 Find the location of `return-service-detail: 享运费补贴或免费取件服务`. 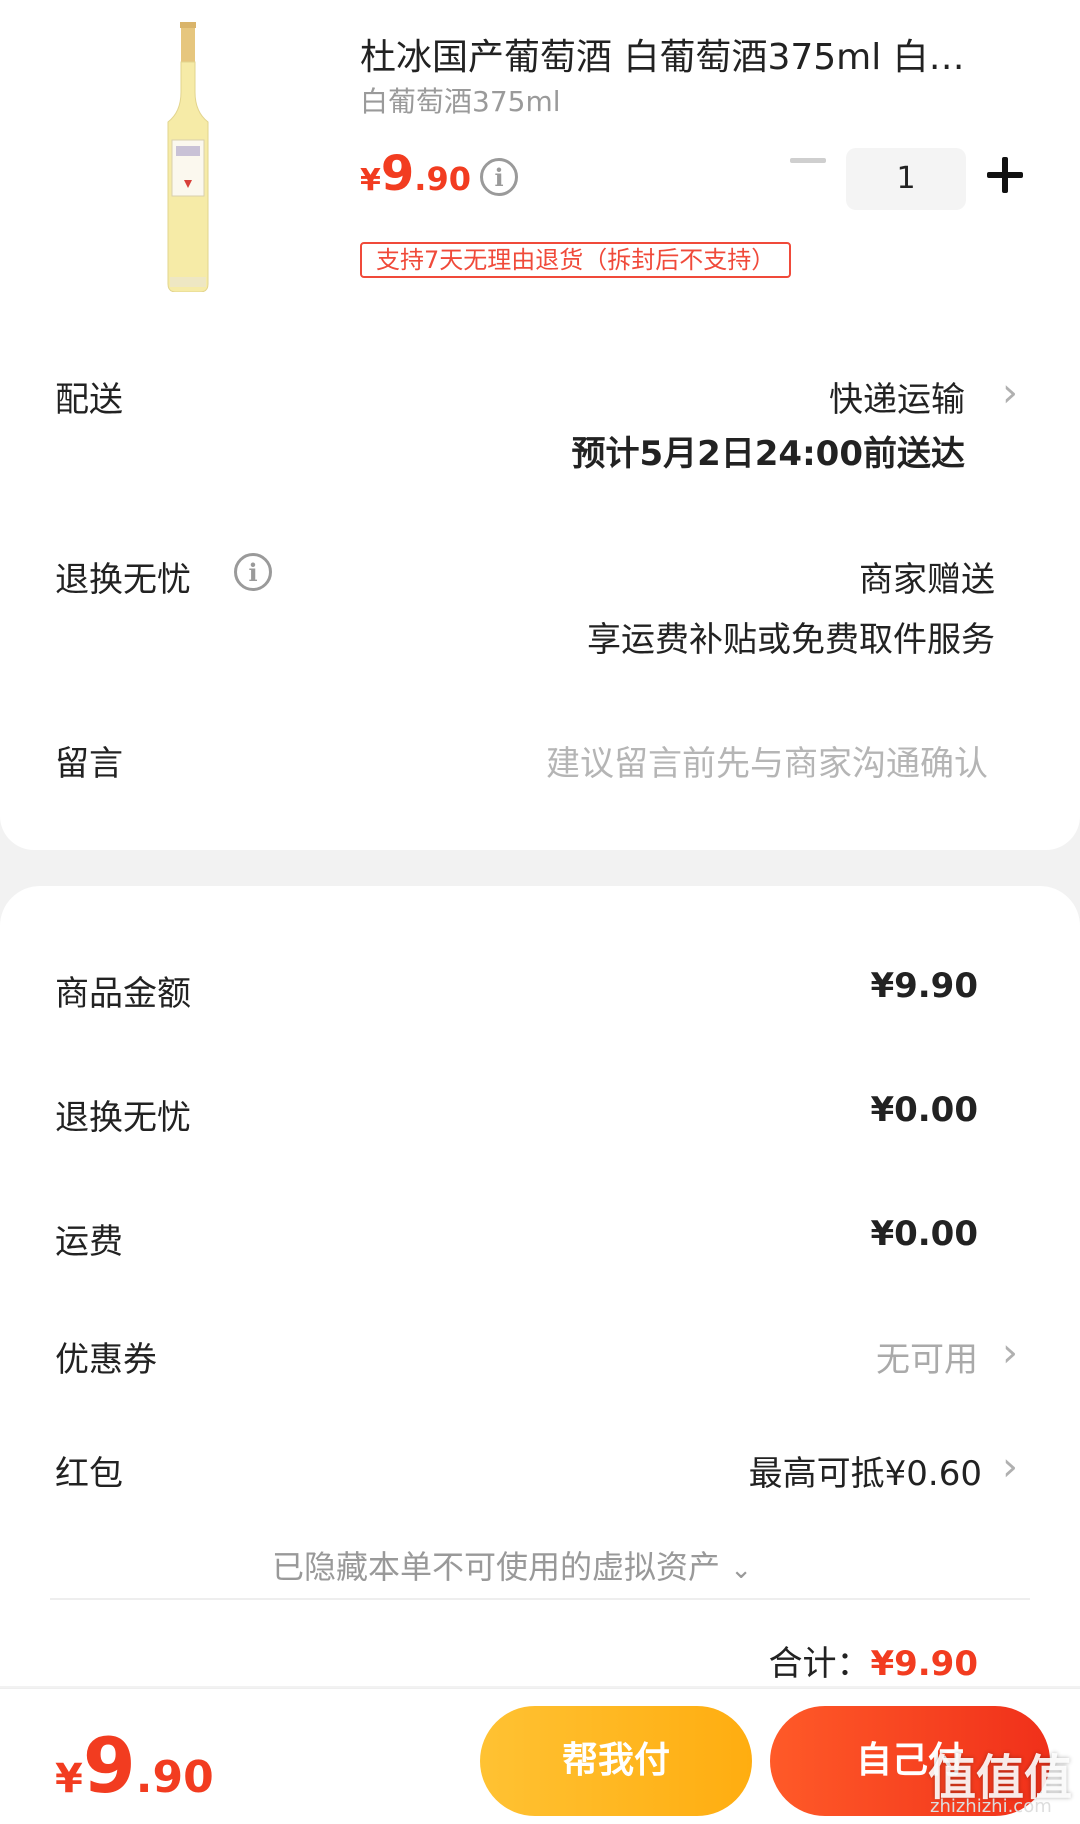

return-service-detail: 享运费补贴或免费取件服务 is located at coordinates (791, 640).